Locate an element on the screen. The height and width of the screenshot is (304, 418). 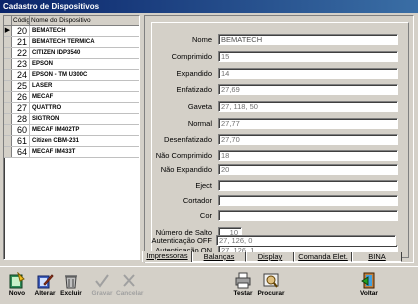
grid-cell-name: MECAF IM402TP is located at coordinates (56, 130).